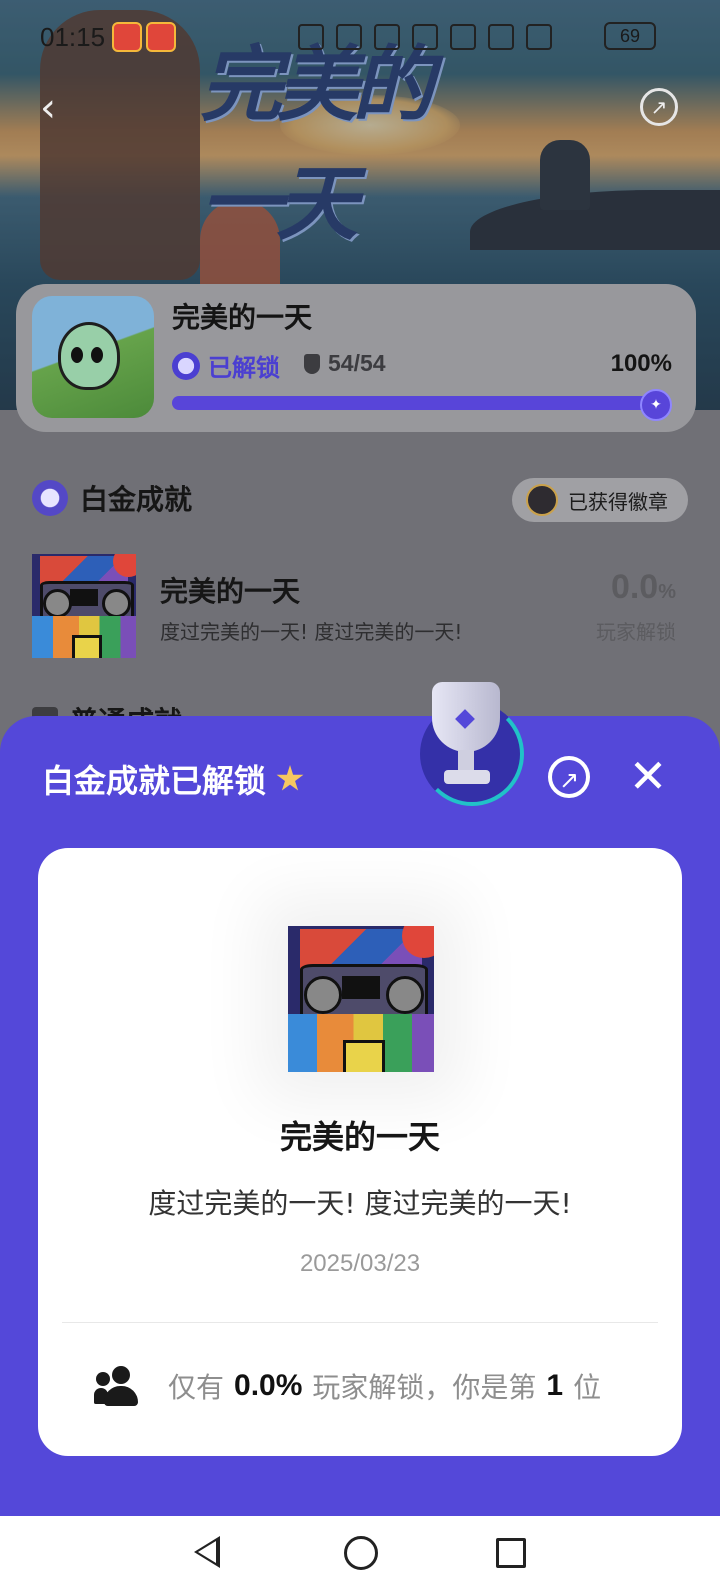 This screenshot has width=720, height=1592. What do you see at coordinates (641, 363) in the screenshot?
I see `progress-percent: 100%` at bounding box center [641, 363].